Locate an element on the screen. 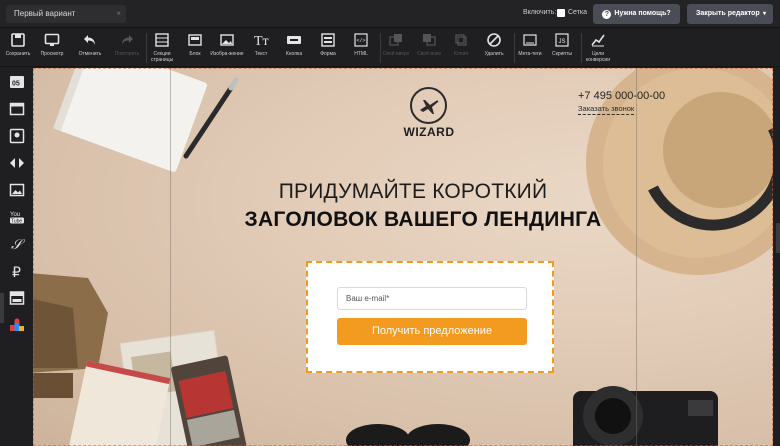 This screenshot has width=780, height=446. right-panel-toggle is located at coordinates (778, 238).